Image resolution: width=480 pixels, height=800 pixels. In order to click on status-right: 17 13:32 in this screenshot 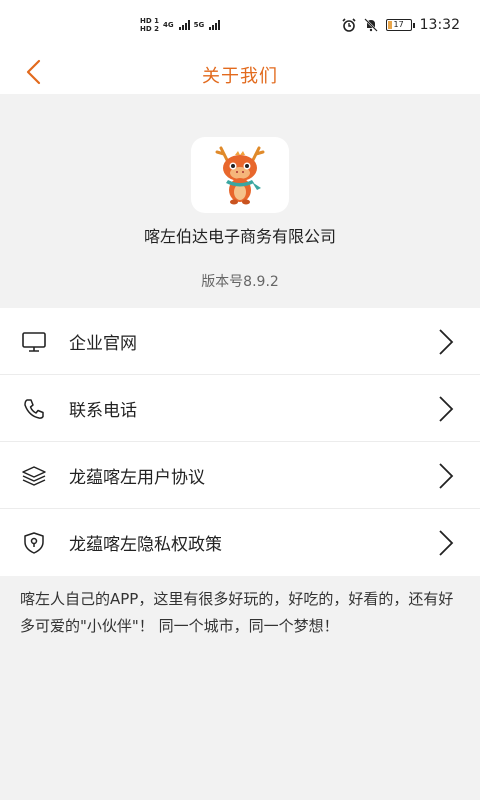, I will do `click(401, 25)`.